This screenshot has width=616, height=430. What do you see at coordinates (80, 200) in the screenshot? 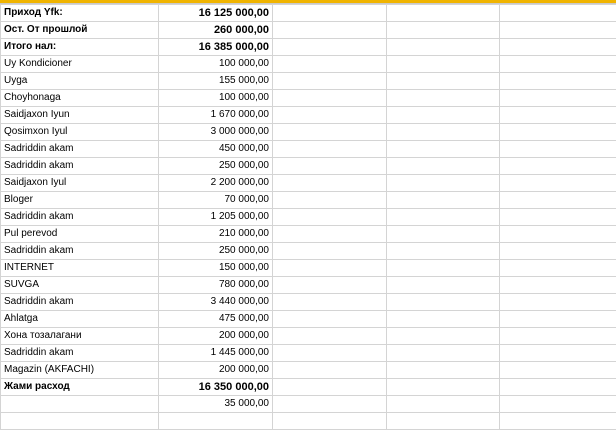
I see `cell-label: Bloger` at bounding box center [80, 200].